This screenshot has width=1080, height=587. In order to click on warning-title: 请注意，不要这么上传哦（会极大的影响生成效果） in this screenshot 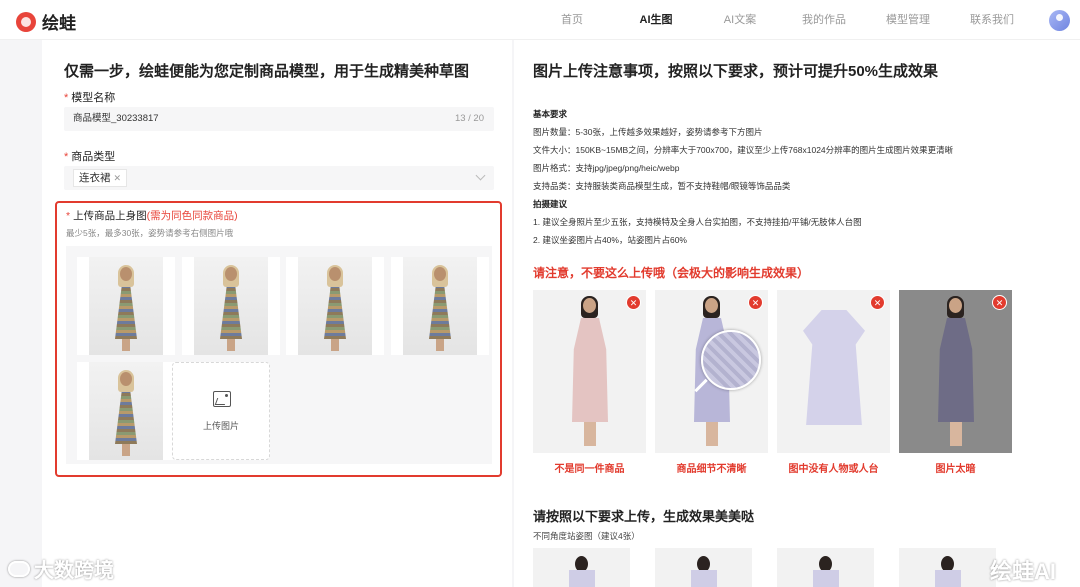, I will do `click(671, 273)`.